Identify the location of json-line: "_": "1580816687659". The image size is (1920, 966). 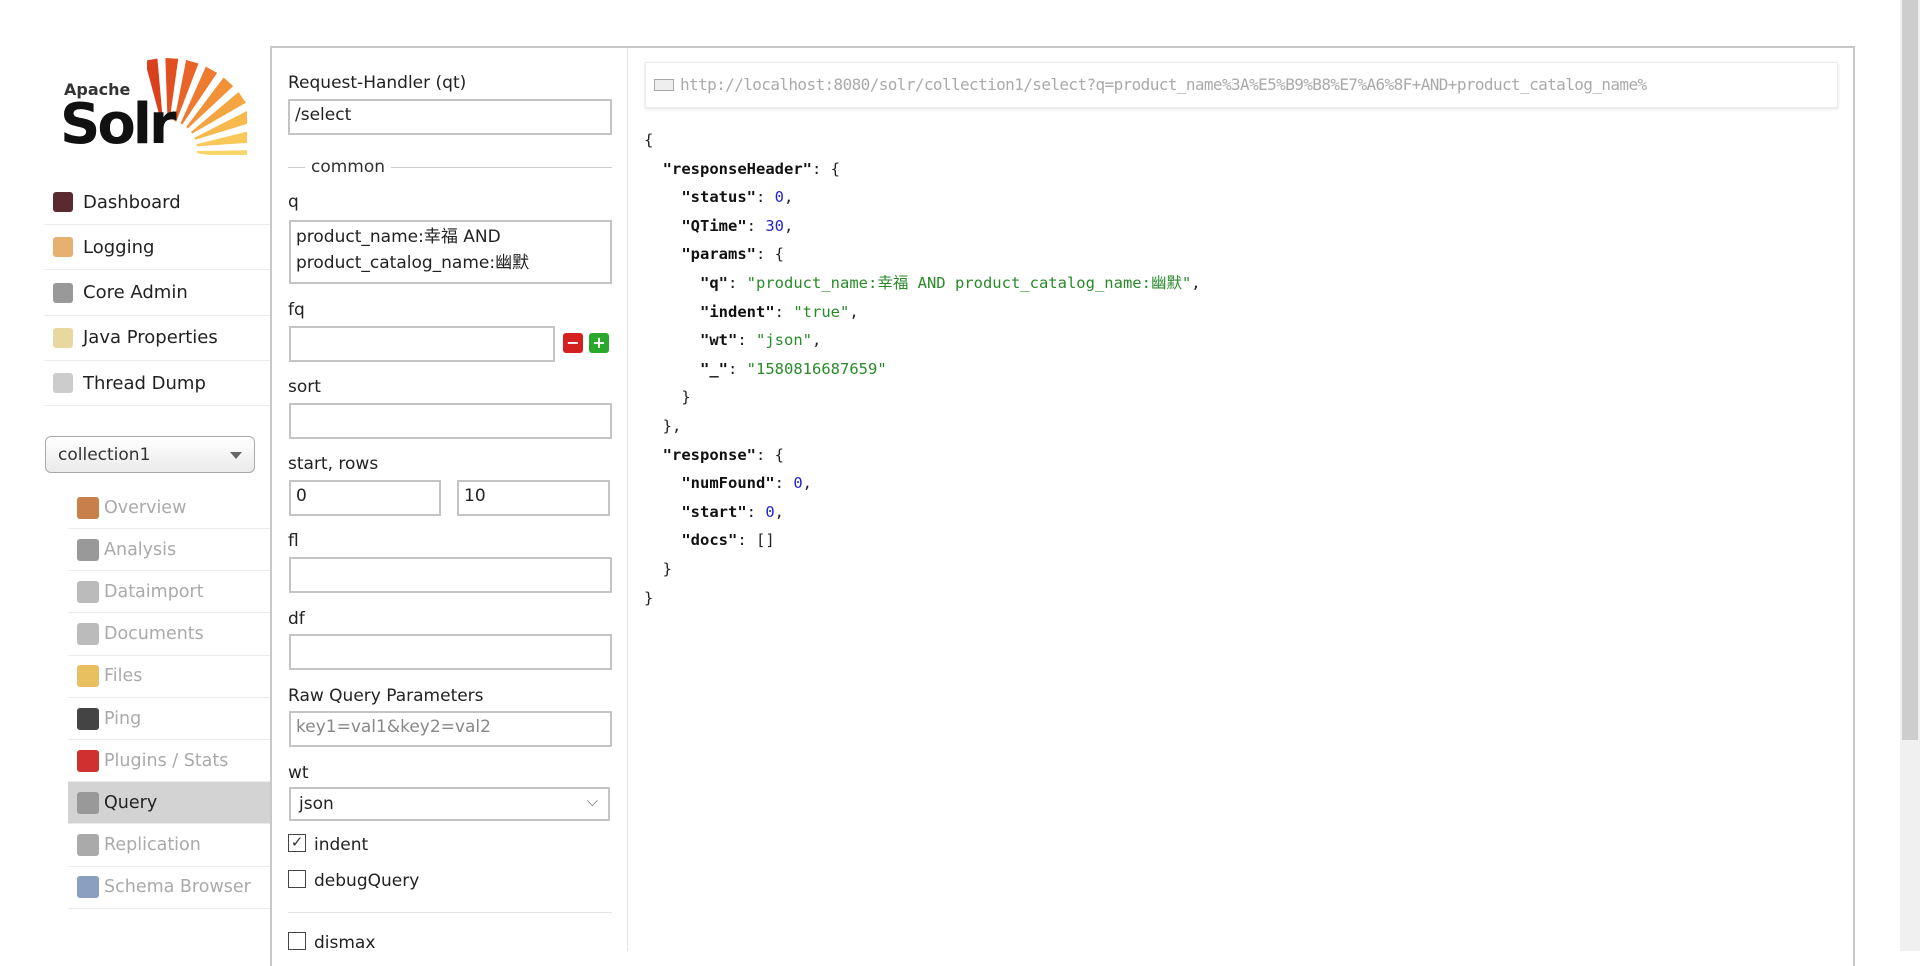
(922, 369).